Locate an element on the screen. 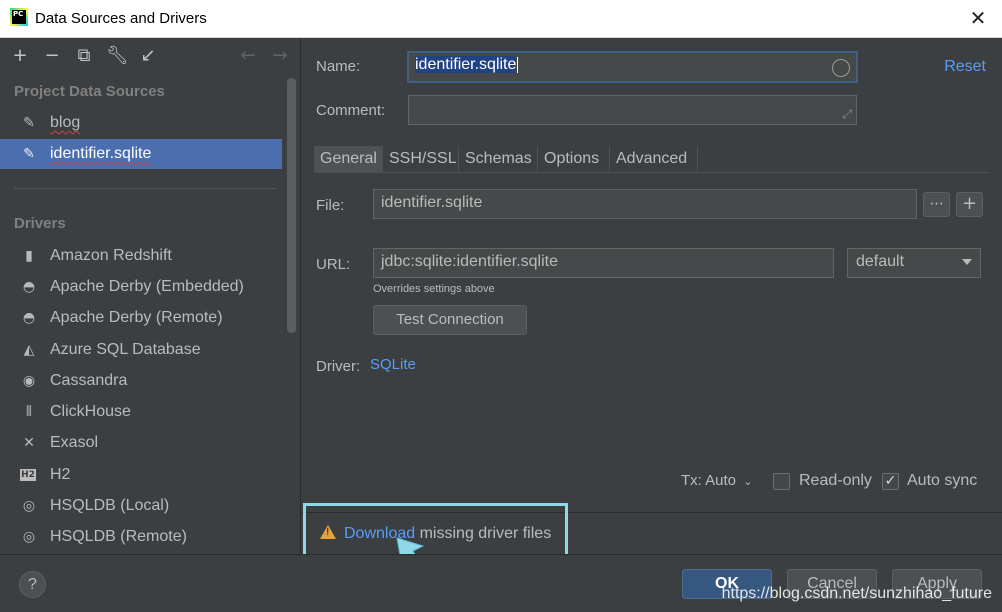  duplicate-icon: ⧉ is located at coordinates (84, 56).